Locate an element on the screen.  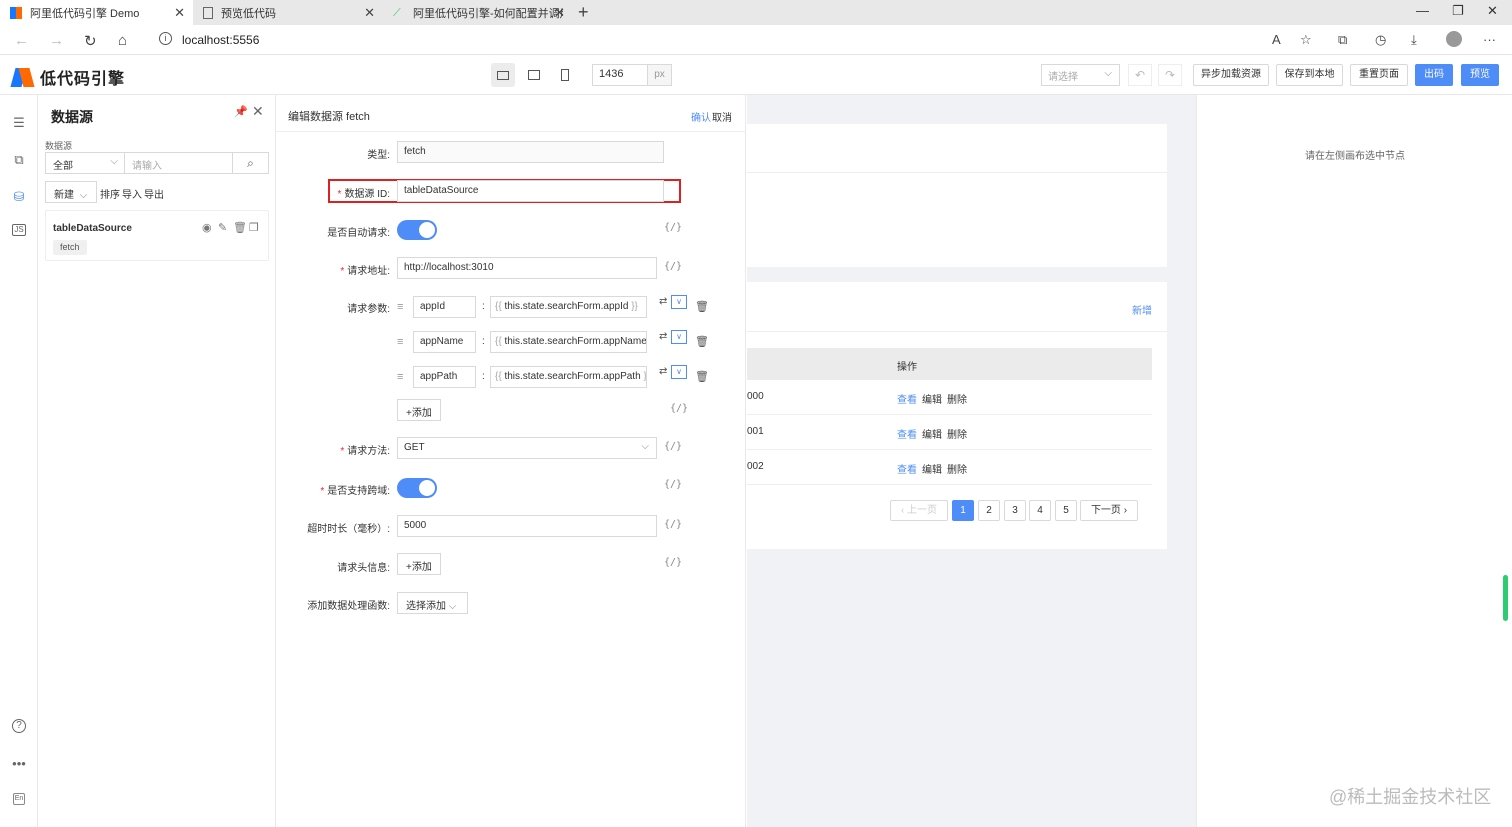
browser-tab-preview: 预览低代码 ✕ is located at coordinates (288, 12).